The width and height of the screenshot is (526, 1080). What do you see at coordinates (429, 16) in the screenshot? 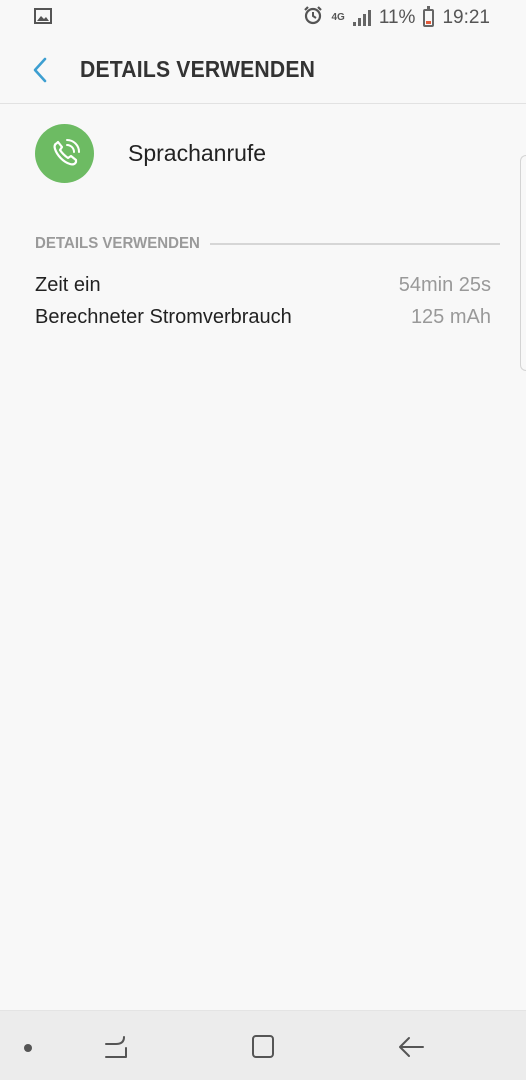
I see `battery-icon` at bounding box center [429, 16].